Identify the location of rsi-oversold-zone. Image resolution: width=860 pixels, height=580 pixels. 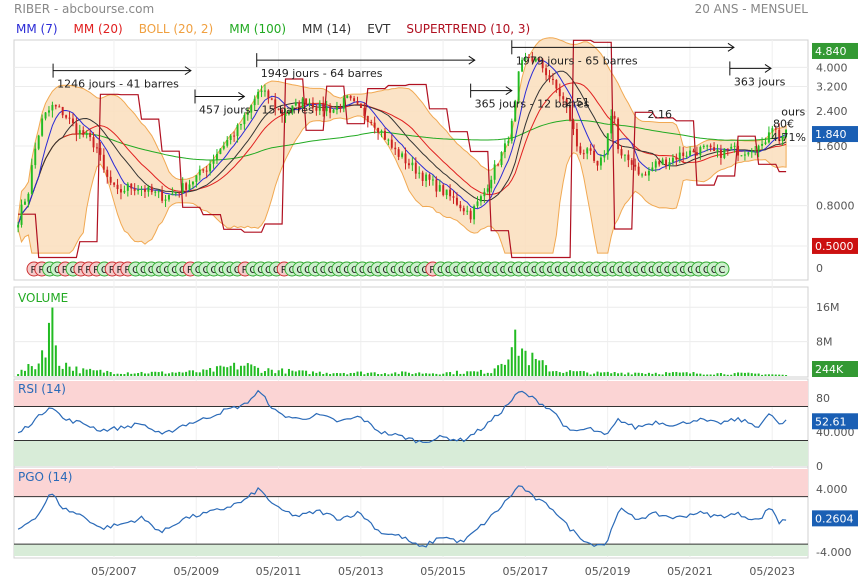
(411, 453).